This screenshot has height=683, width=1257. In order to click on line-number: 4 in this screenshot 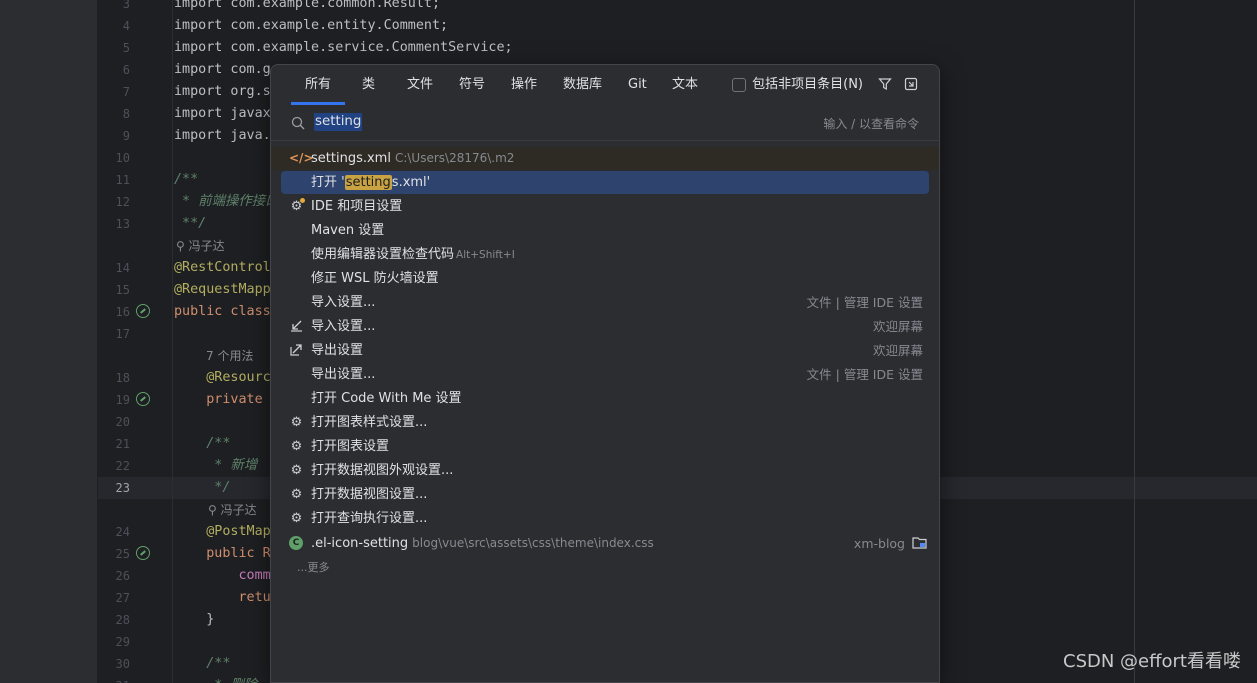, I will do `click(126, 26)`.